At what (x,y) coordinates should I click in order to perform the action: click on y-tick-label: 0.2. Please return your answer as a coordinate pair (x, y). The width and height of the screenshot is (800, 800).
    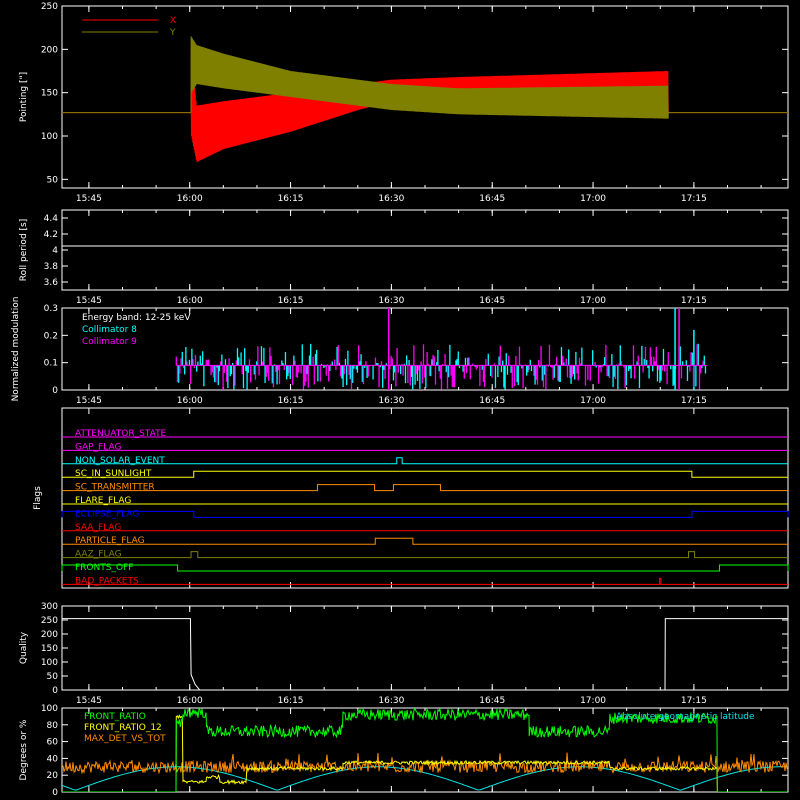
    Looking at the image, I should click on (51, 336).